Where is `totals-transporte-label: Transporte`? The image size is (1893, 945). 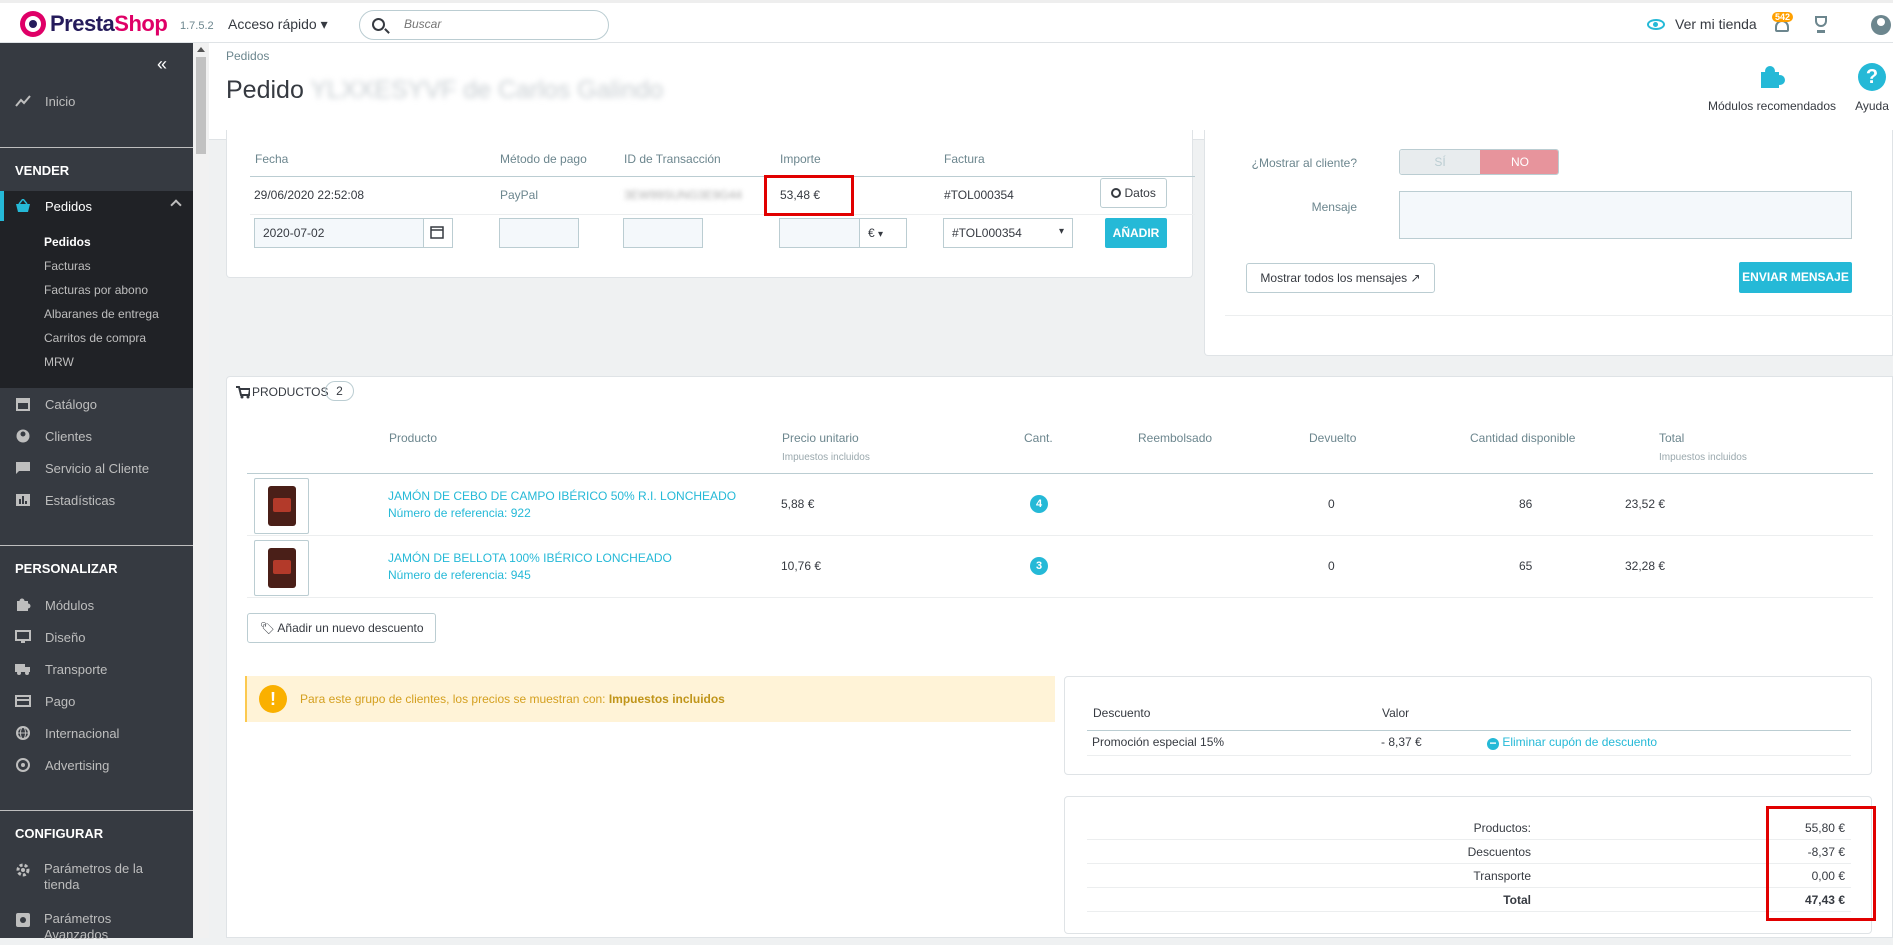 totals-transporte-label: Transporte is located at coordinates (1502, 876).